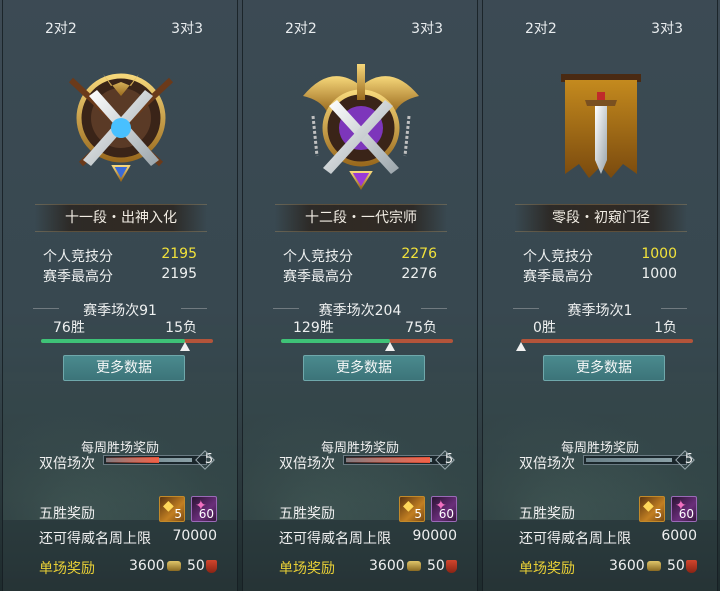 Image resolution: width=720 pixels, height=591 pixels. What do you see at coordinates (178, 514) in the screenshot?
I see `gold-token-count: 5` at bounding box center [178, 514].